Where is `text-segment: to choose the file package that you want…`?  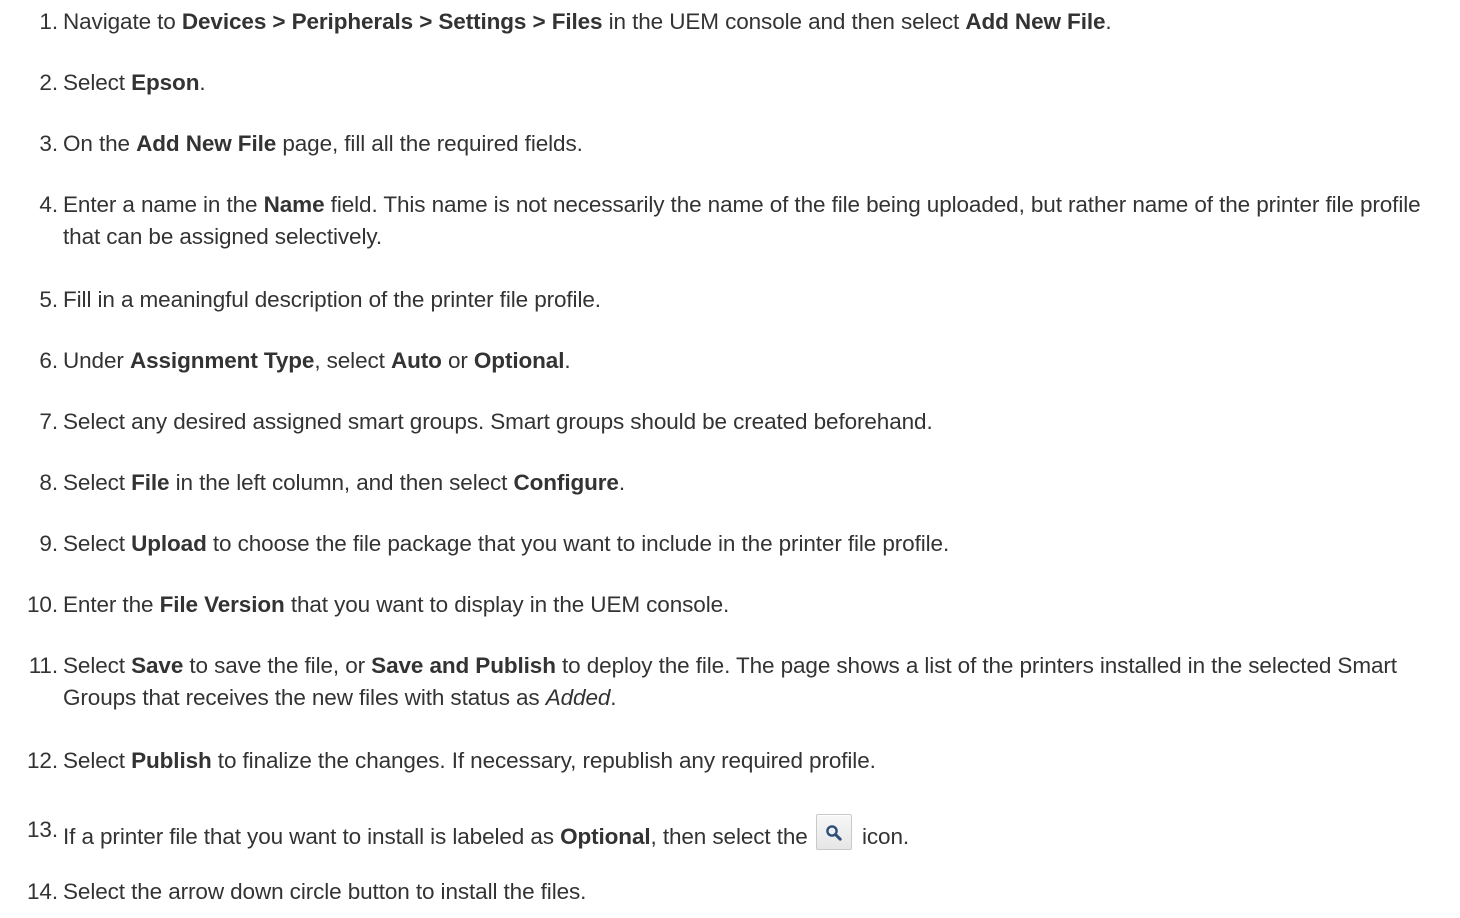 text-segment: to choose the file package that you want… is located at coordinates (578, 543).